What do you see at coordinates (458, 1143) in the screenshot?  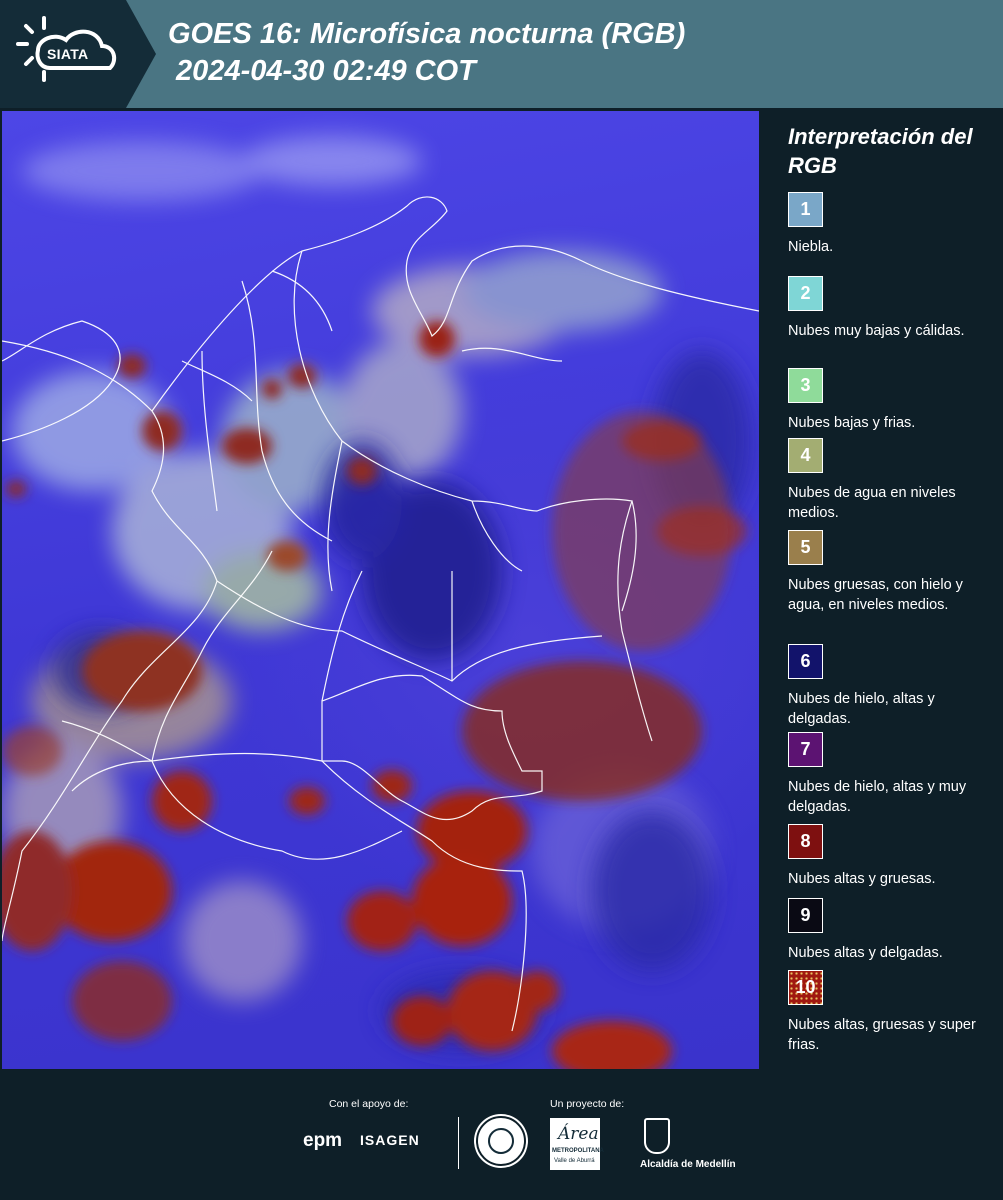 I see `footer-divider` at bounding box center [458, 1143].